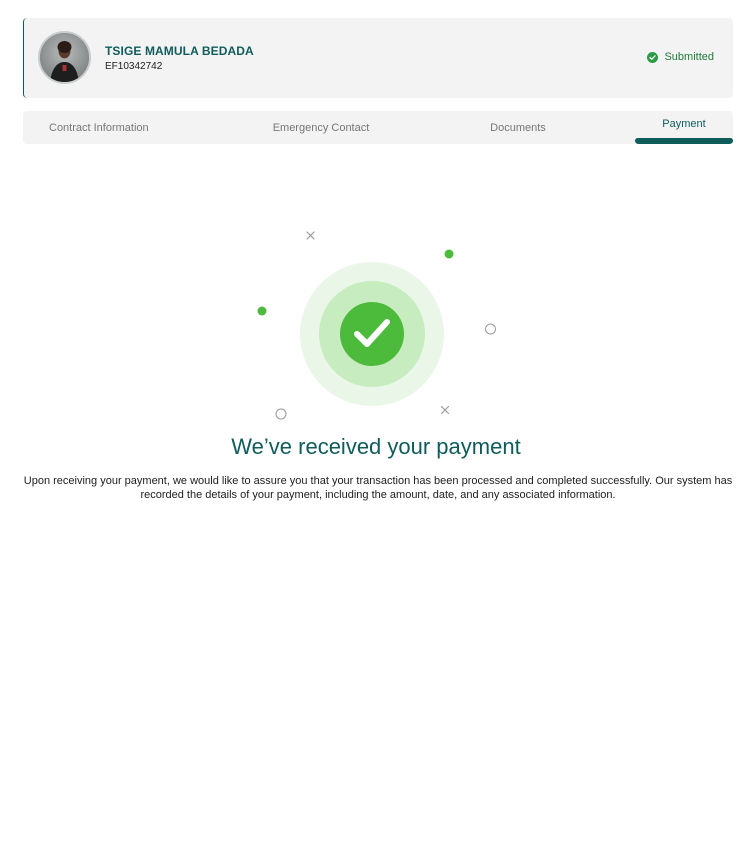  What do you see at coordinates (376, 446) in the screenshot?
I see `payment-success-title: We’ve received your payment` at bounding box center [376, 446].